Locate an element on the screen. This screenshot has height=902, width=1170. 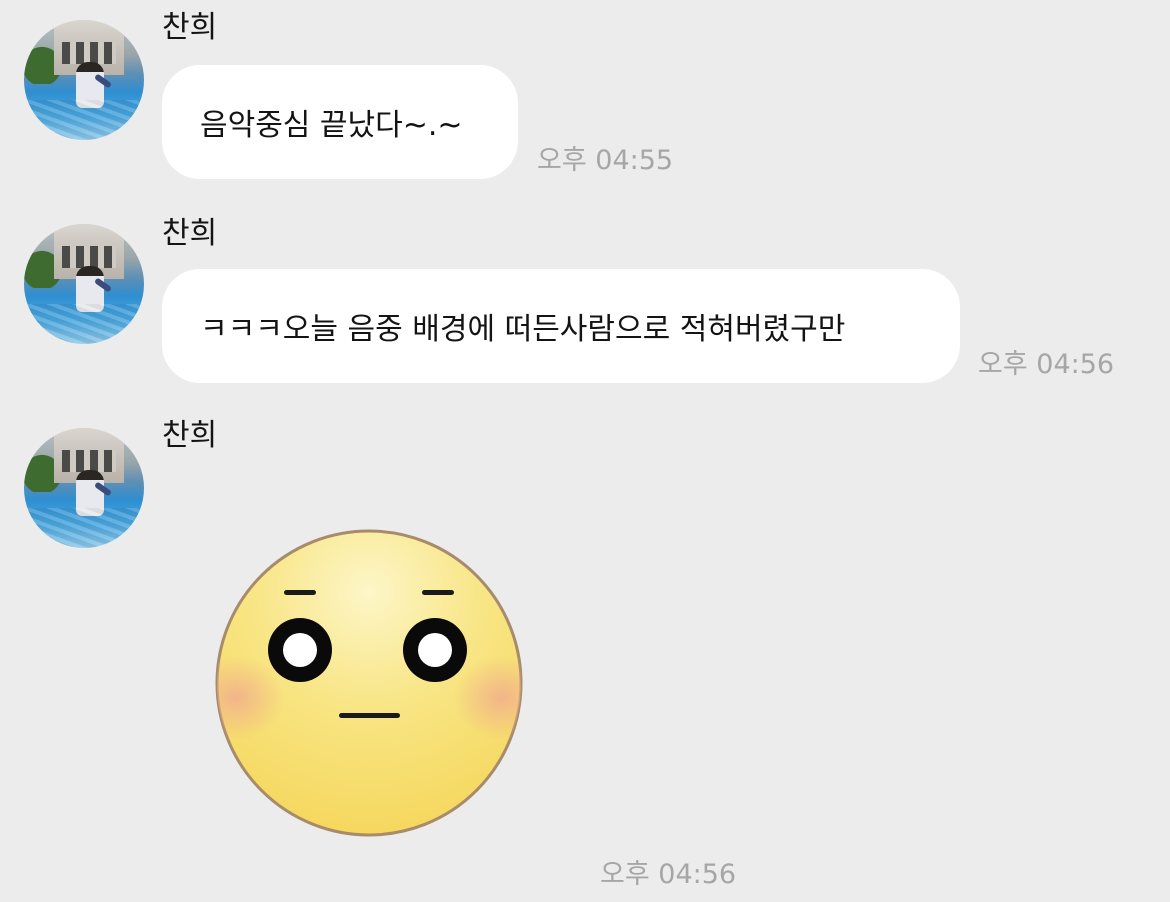
mouth is located at coordinates (369, 715).